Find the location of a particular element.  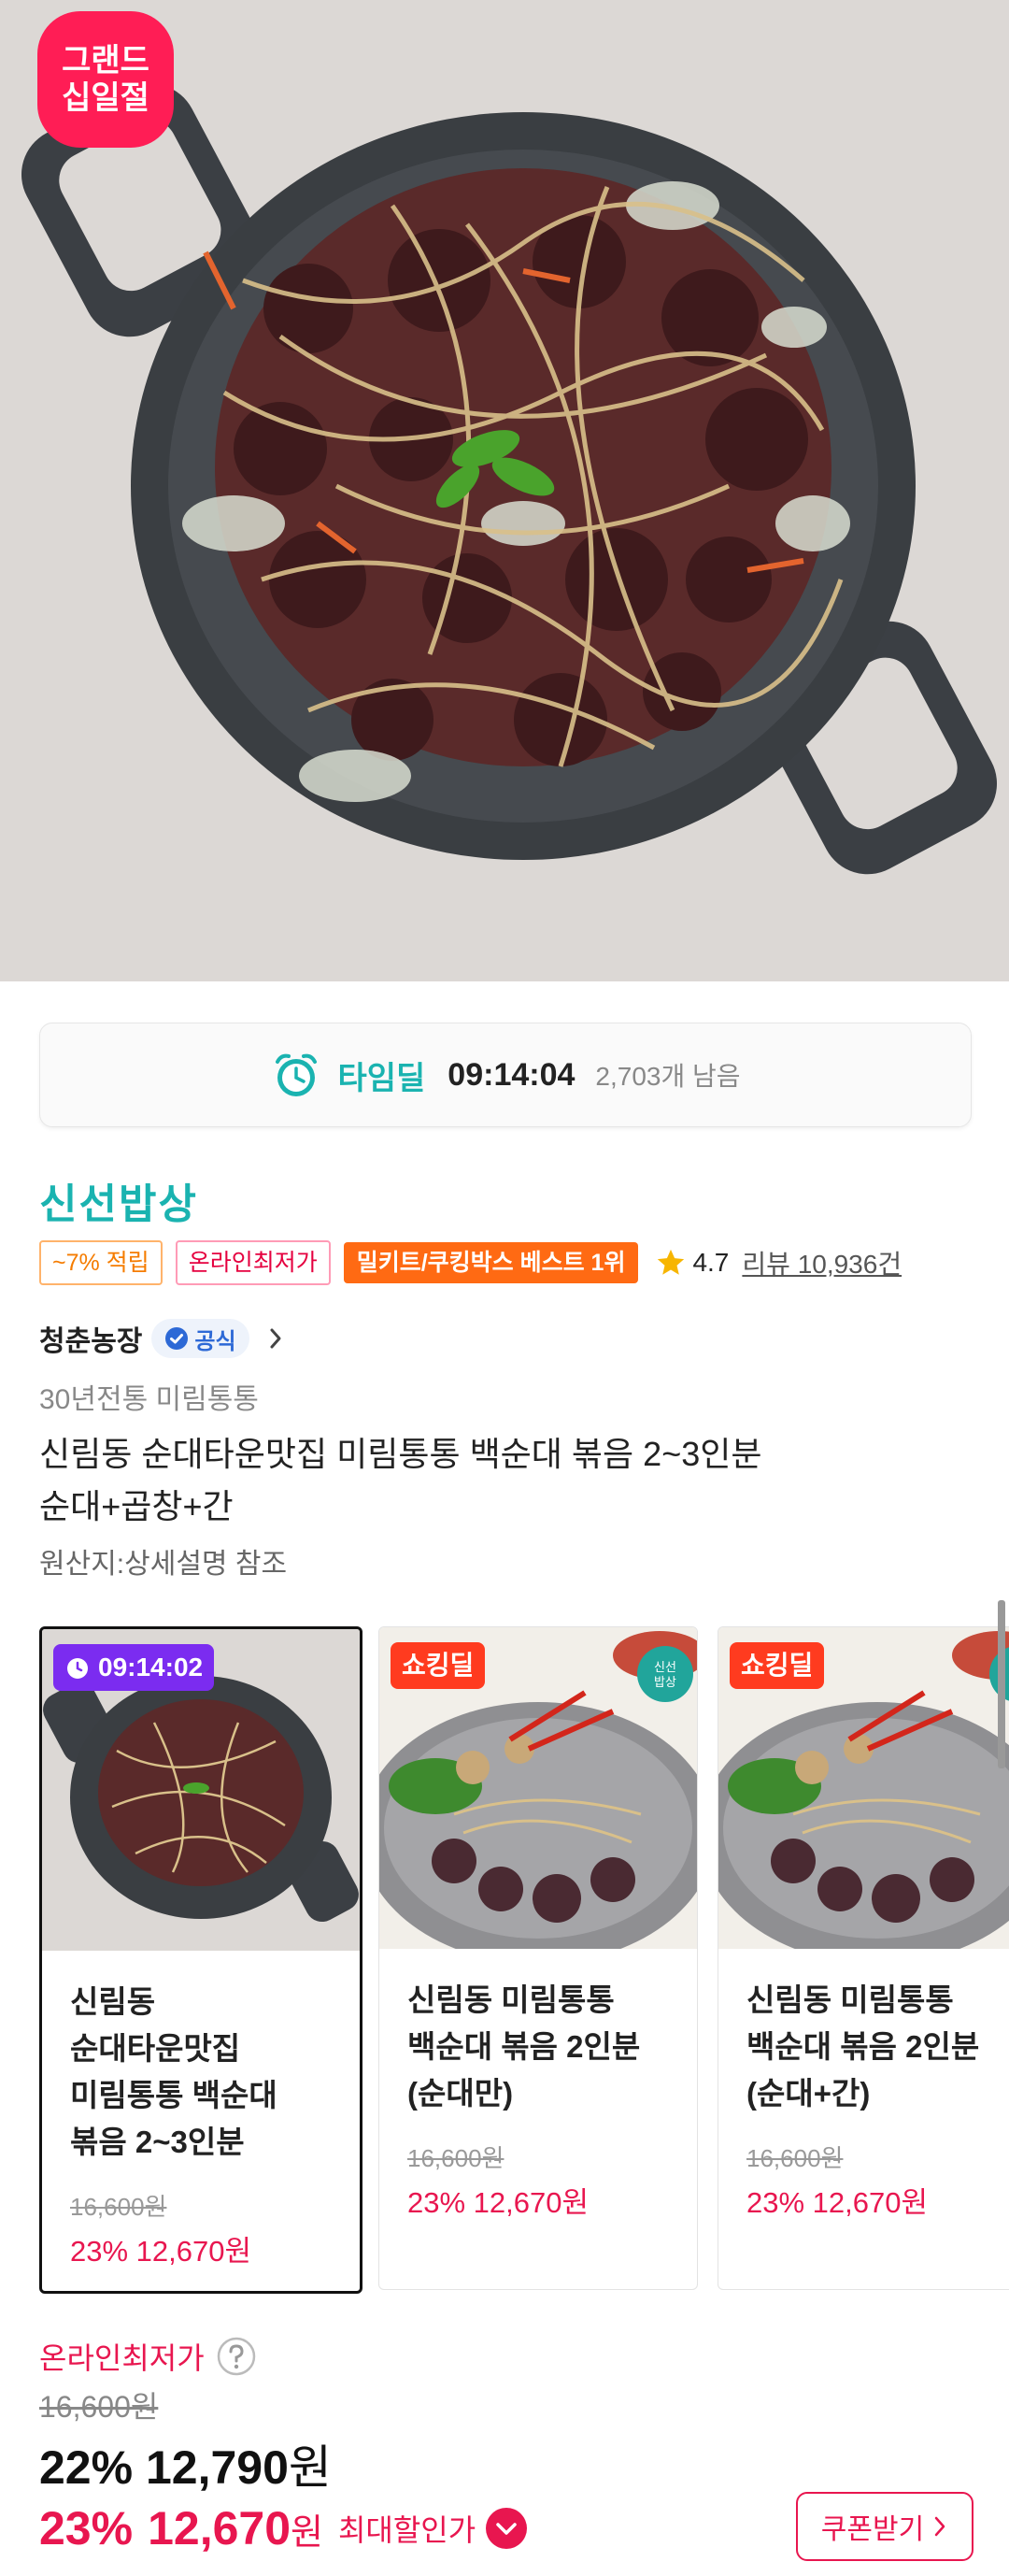

official-badge: 공식 is located at coordinates (200, 1338).